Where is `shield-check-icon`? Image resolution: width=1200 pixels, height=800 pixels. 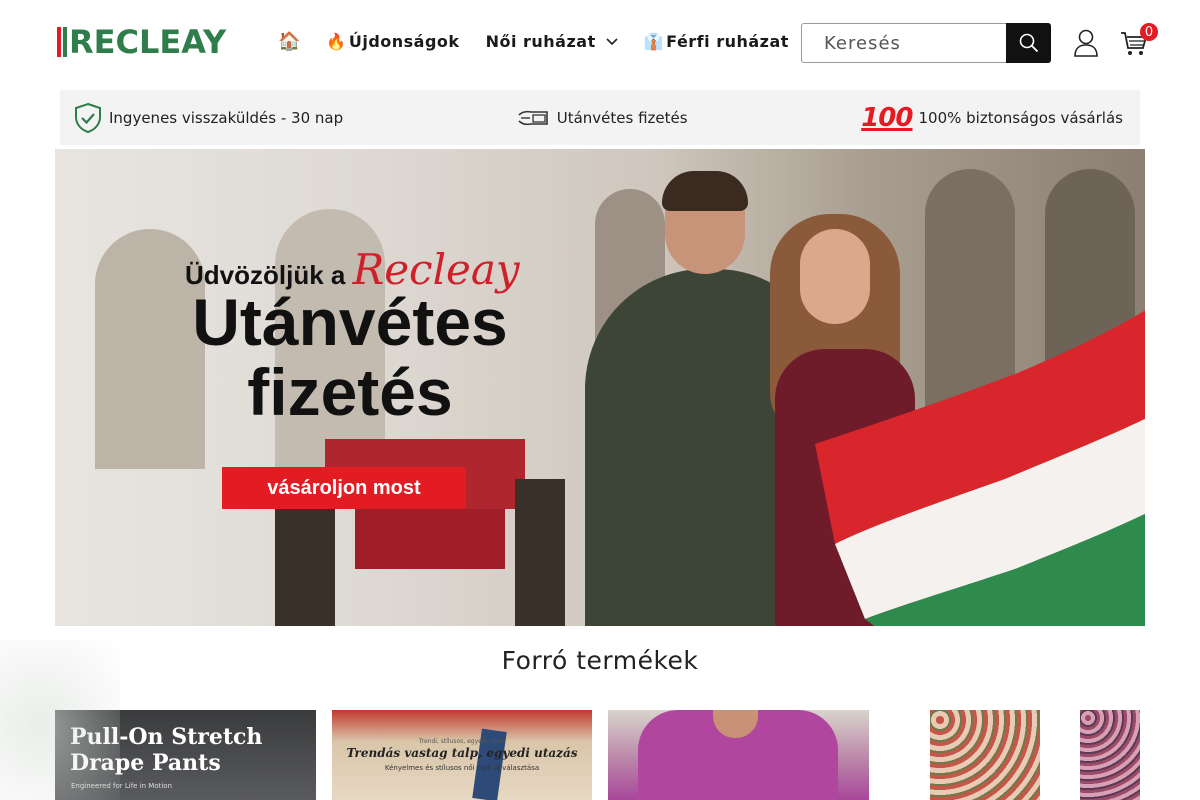 shield-check-icon is located at coordinates (88, 117).